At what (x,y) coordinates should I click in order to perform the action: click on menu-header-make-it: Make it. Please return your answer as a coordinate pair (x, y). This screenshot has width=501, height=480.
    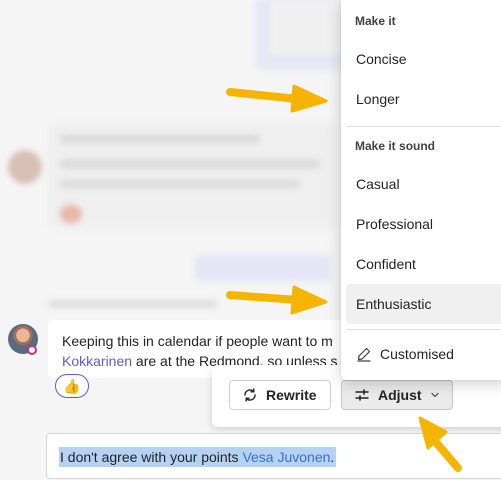
    Looking at the image, I should click on (375, 21).